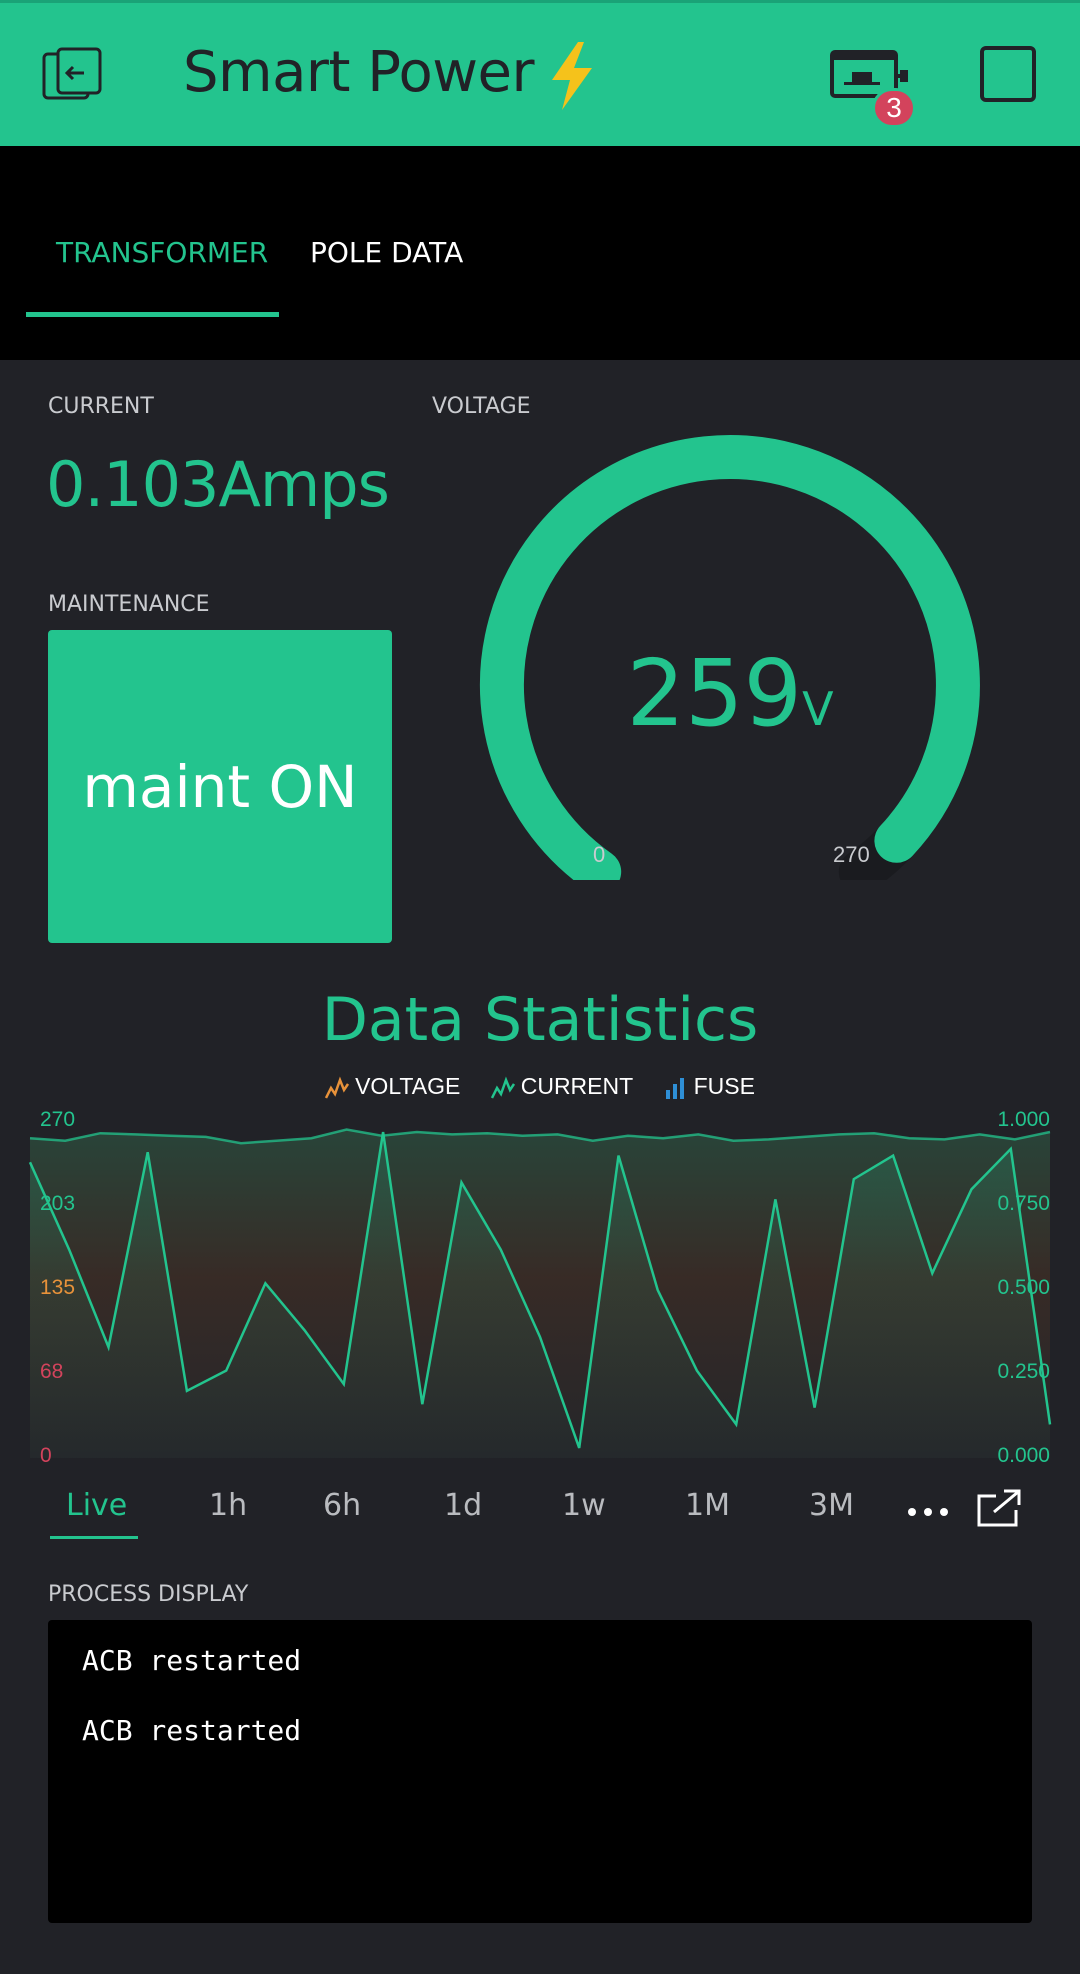 This screenshot has height=1974, width=1080. Describe the element at coordinates (540, 1) in the screenshot. I see `header-top-line` at that location.